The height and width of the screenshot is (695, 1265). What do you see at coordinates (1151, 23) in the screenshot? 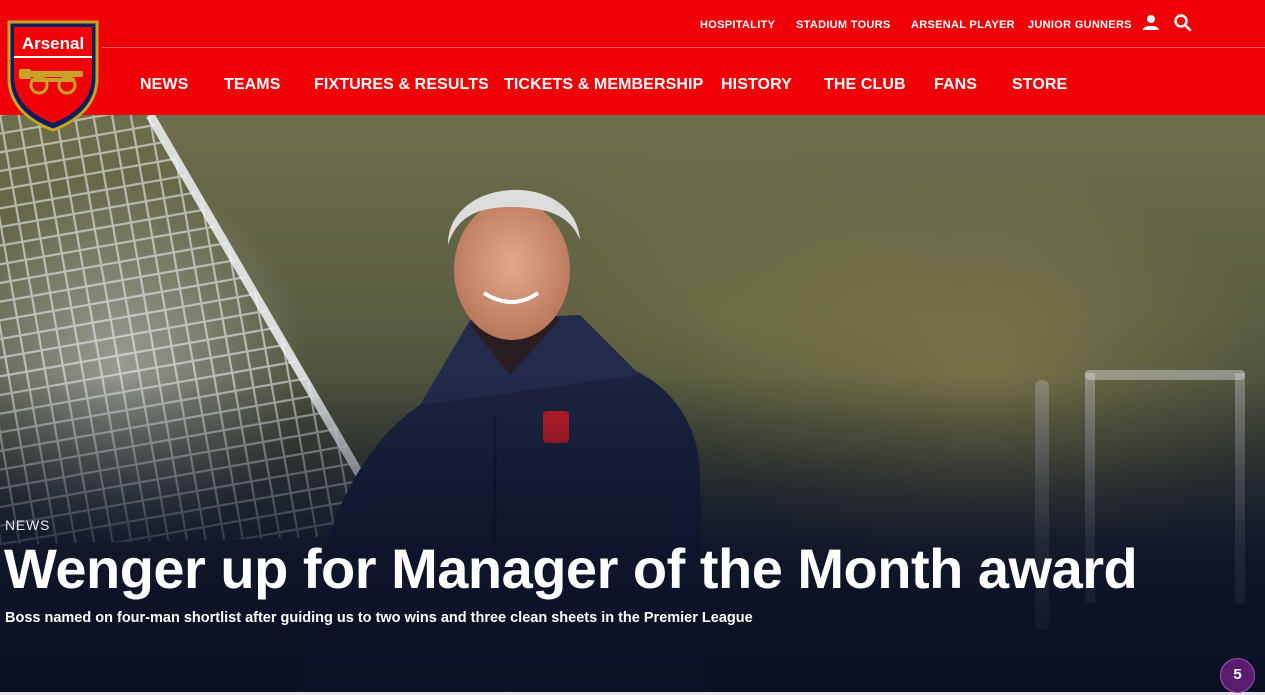
I see `user-icon` at bounding box center [1151, 23].